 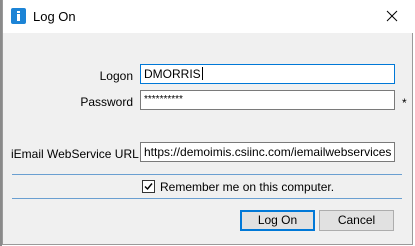 What do you see at coordinates (267, 100) in the screenshot?
I see `password-input: **********` at bounding box center [267, 100].